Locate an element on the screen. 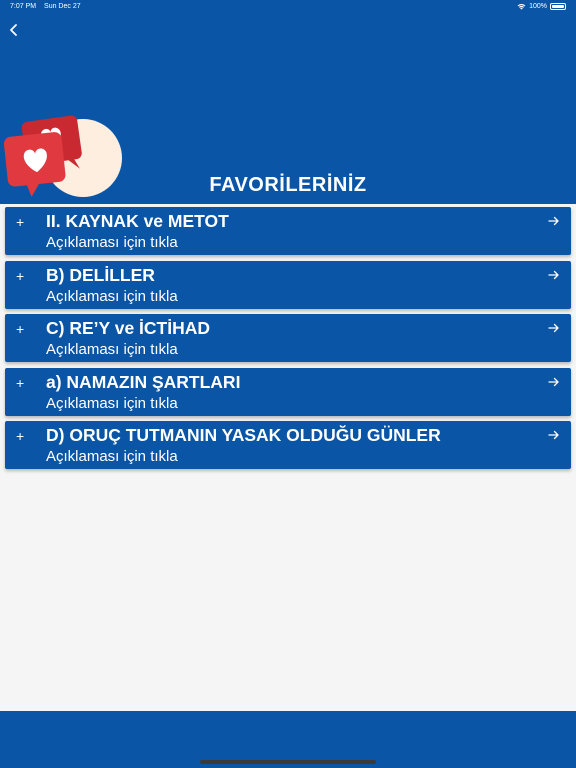 Image resolution: width=576 pixels, height=768 pixels. chevron-left-icon is located at coordinates (13, 30).